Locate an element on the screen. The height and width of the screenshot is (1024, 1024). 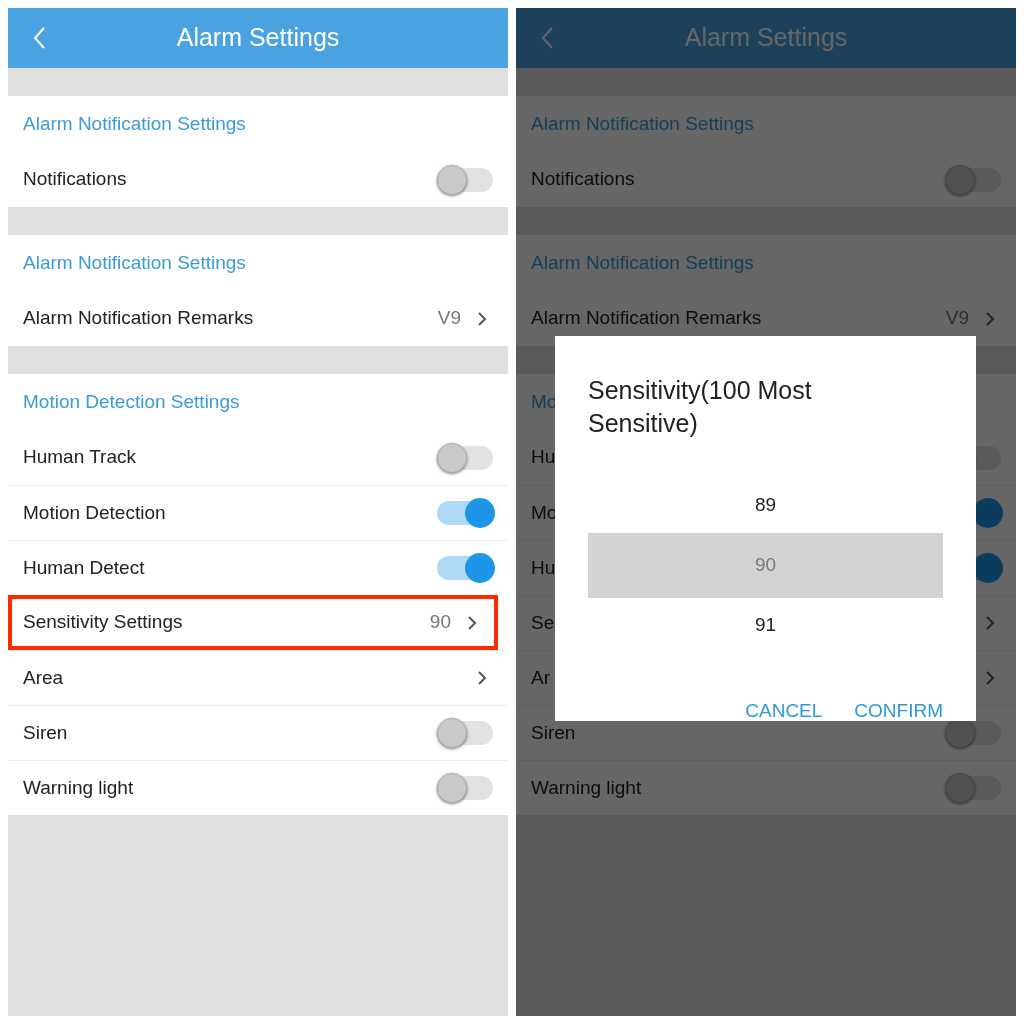
row-label: Human Detect is located at coordinates (84, 567).